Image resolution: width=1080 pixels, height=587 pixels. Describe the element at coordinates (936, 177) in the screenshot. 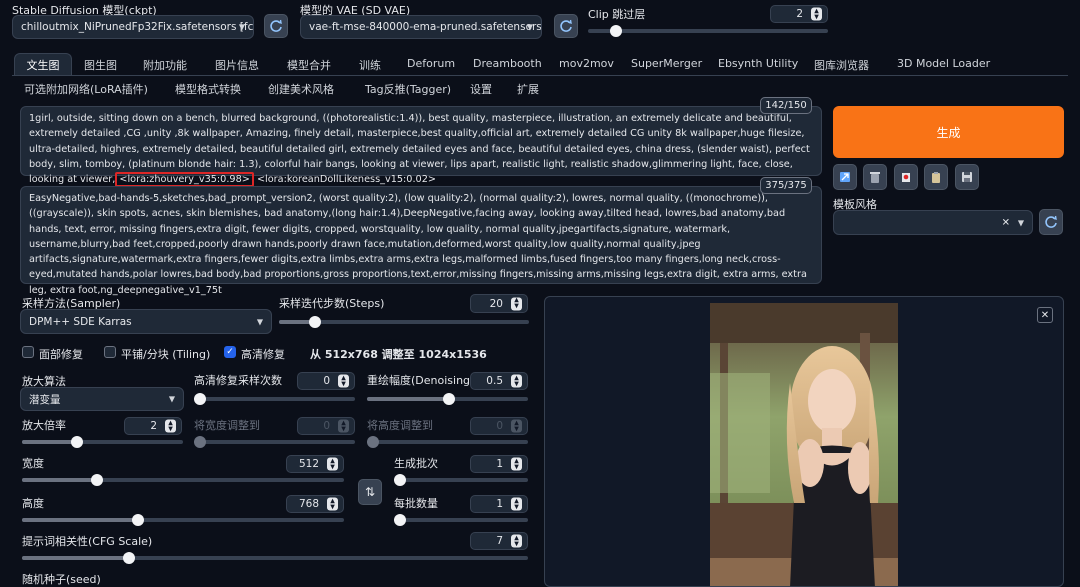

I see `apply-style-button` at that location.